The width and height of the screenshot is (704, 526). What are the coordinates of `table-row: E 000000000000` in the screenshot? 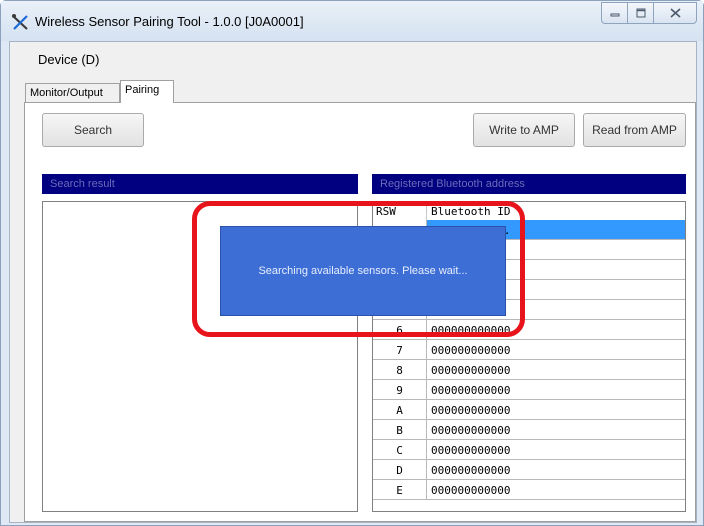 It's located at (529, 490).